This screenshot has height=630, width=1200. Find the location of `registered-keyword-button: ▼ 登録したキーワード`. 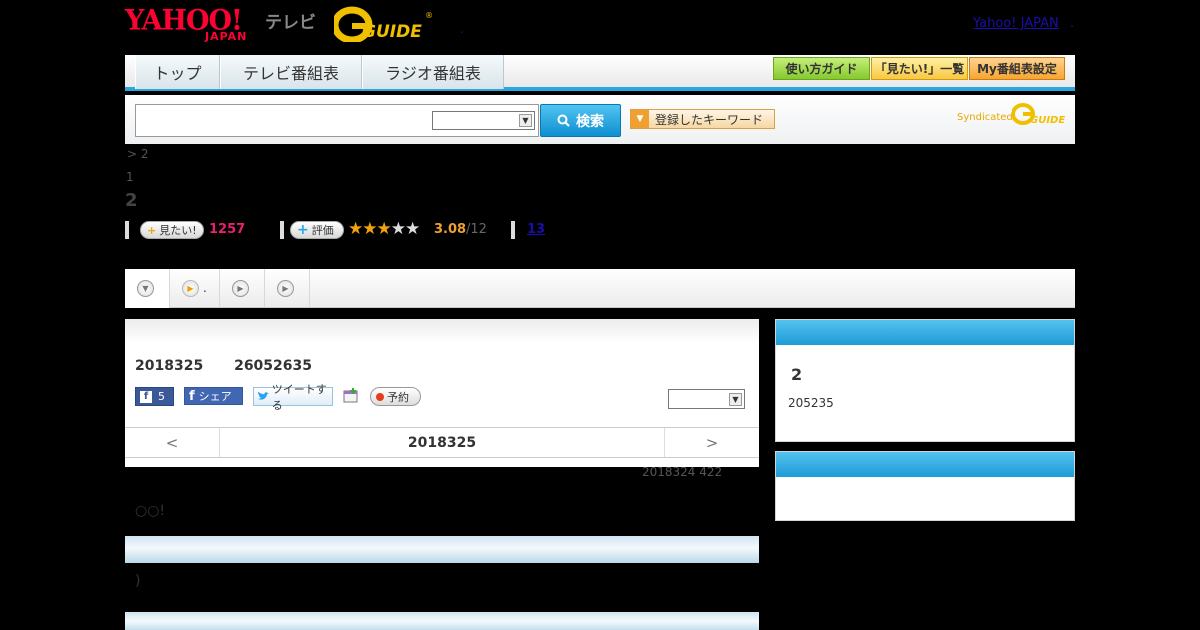

registered-keyword-button: ▼ 登録したキーワード is located at coordinates (702, 119).